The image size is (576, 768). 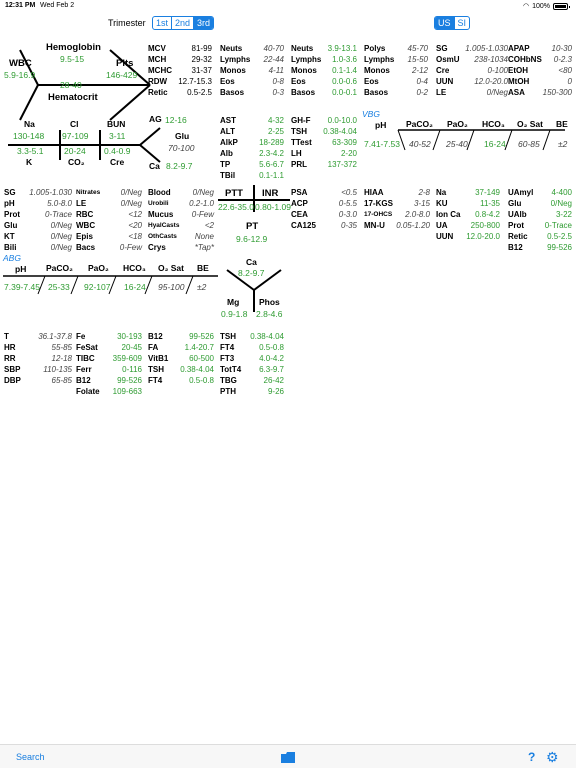 What do you see at coordinates (181, 192) in the screenshot?
I see `lab-row: Blood 0/Neg` at bounding box center [181, 192].